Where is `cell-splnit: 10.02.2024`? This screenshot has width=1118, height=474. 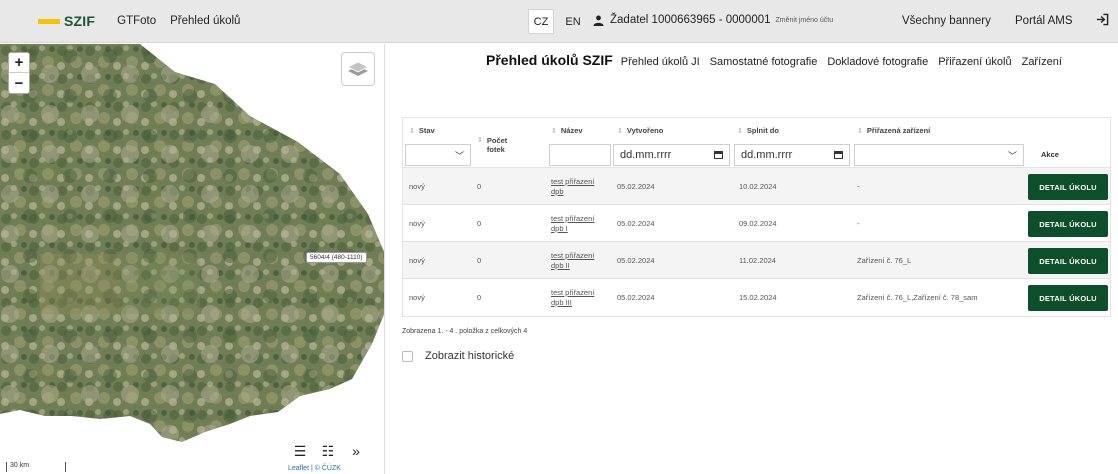
cell-splnit: 10.02.2024 is located at coordinates (758, 186).